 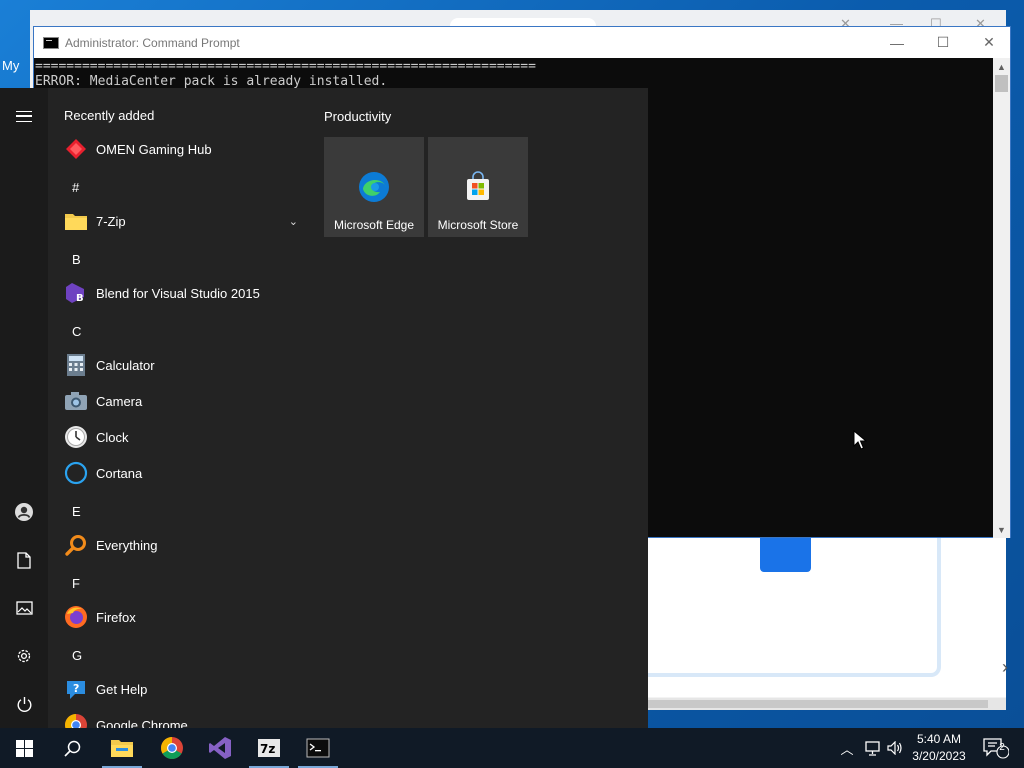 I want to click on power-icon, so click(x=24, y=704).